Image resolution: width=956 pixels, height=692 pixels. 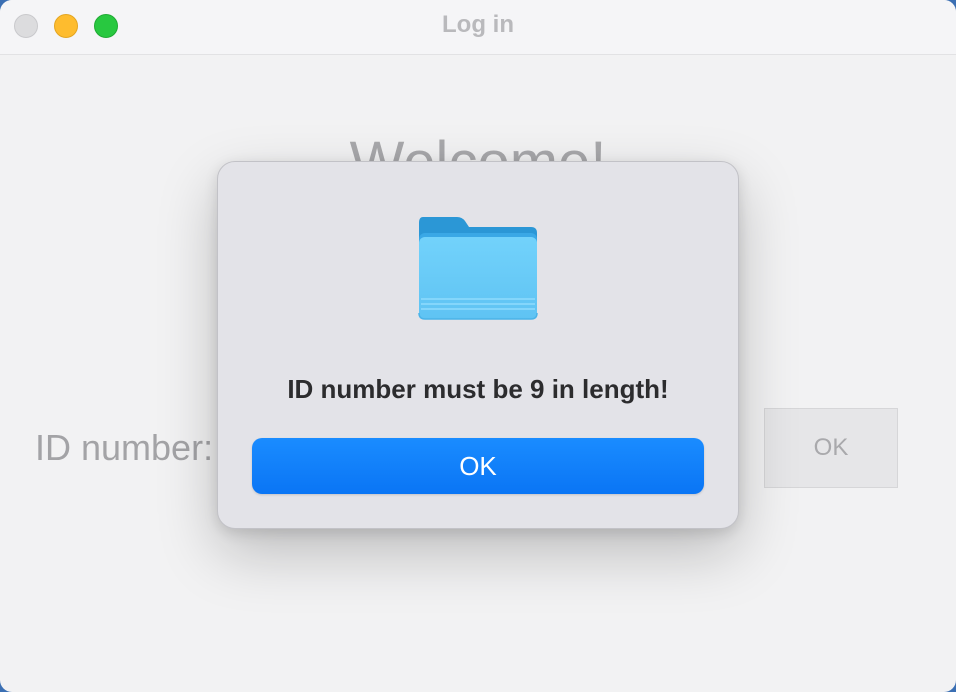 What do you see at coordinates (831, 448) in the screenshot?
I see `login-ok-button: OK` at bounding box center [831, 448].